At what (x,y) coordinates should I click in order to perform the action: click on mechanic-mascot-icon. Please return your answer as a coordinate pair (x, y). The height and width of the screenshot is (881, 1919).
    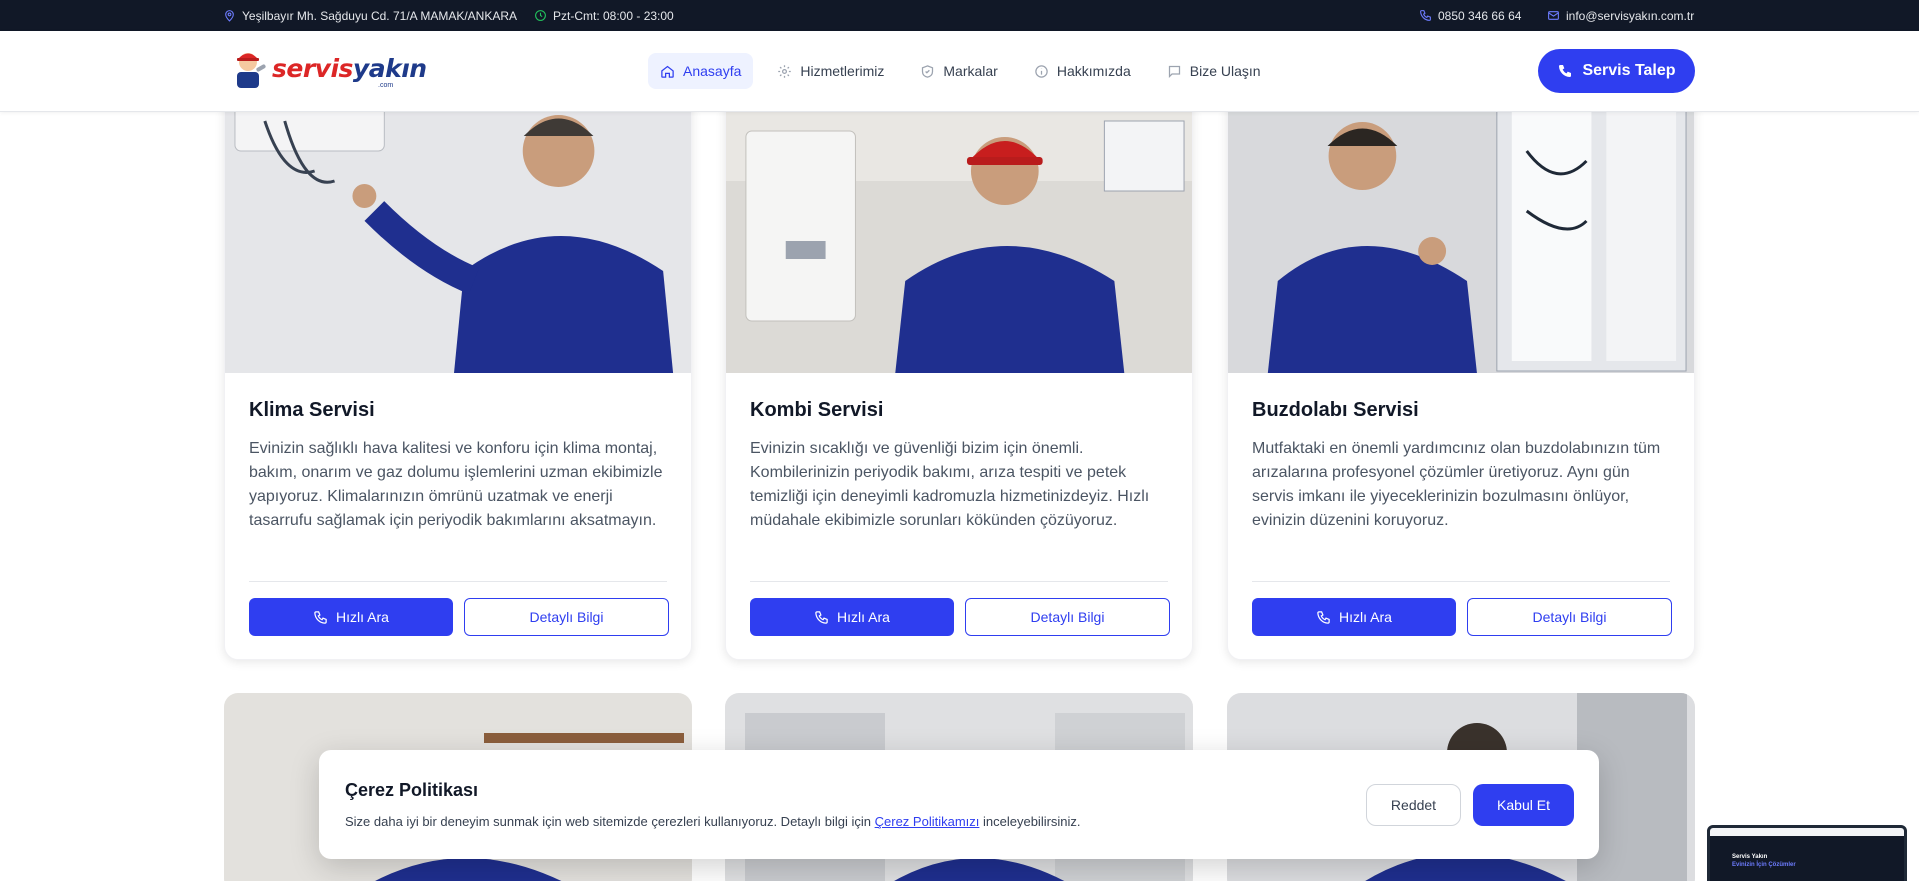
    Looking at the image, I should click on (251, 70).